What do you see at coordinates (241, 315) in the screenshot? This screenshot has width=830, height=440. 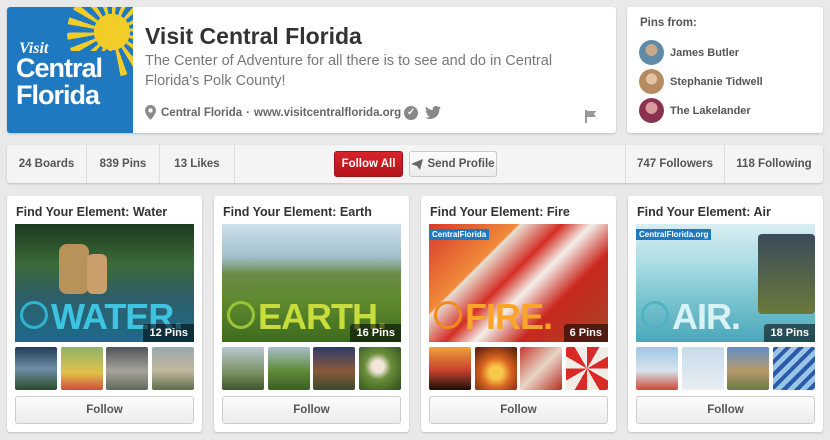 I see `leaf-icon` at bounding box center [241, 315].